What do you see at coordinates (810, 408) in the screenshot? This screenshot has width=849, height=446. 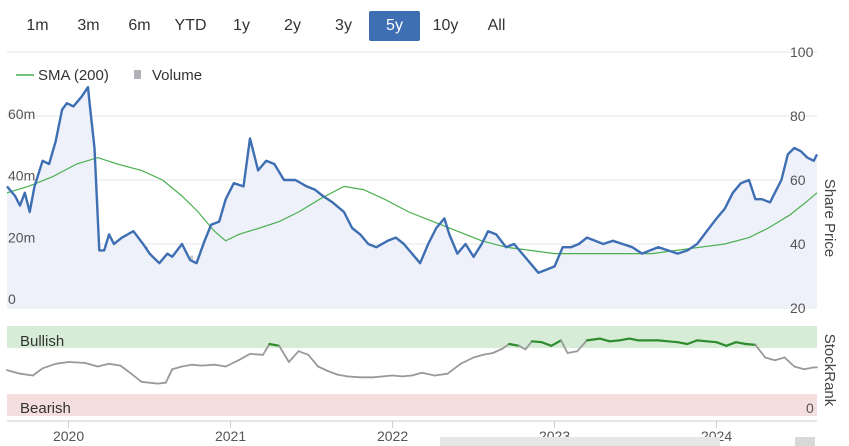 I see `stockrank-zero-tick: 0` at bounding box center [810, 408].